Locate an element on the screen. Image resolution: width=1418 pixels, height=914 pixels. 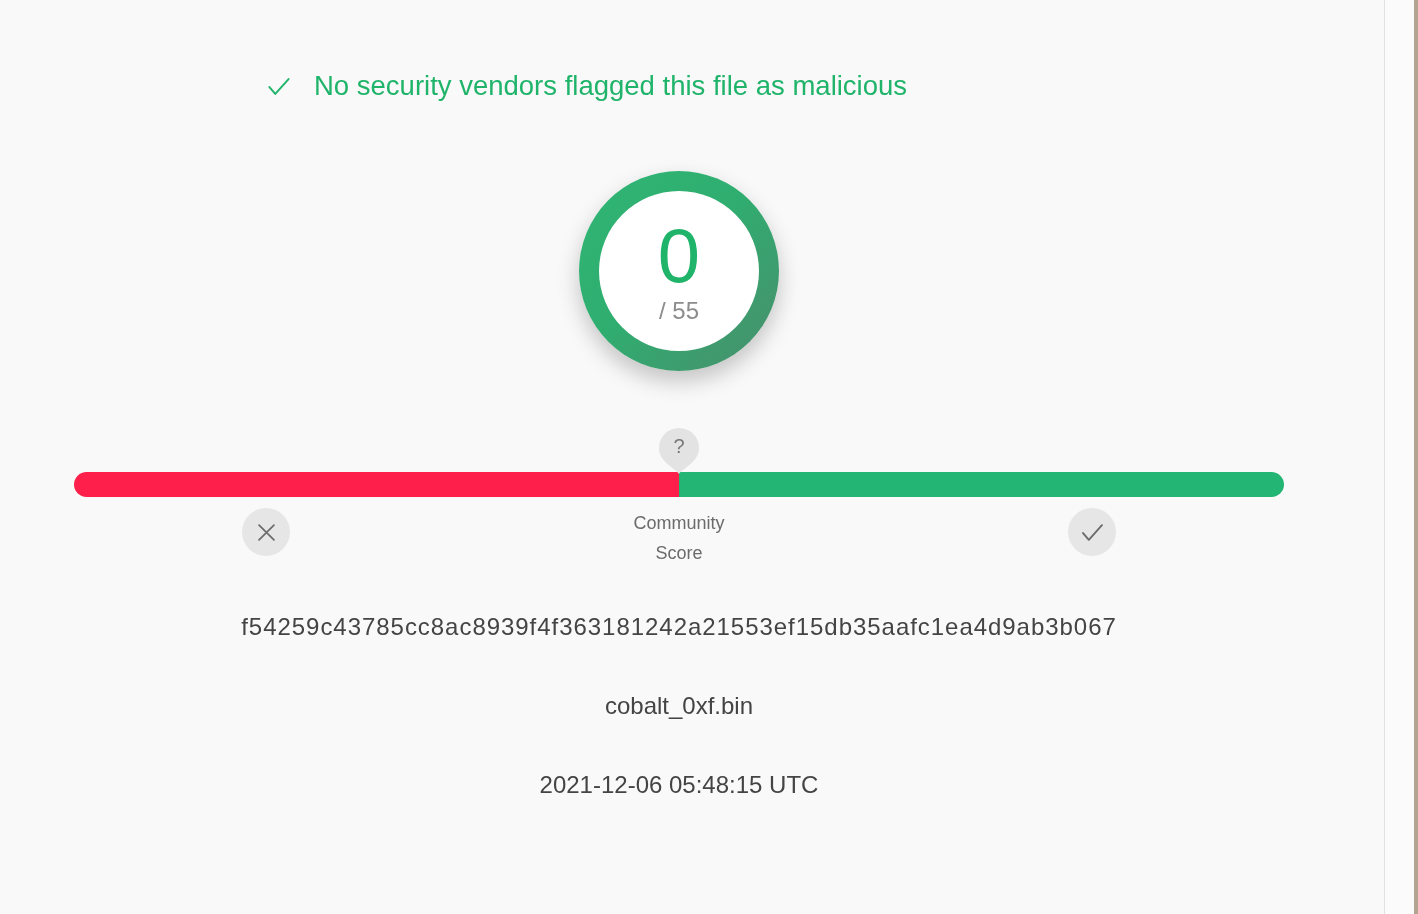
score-marker: ? is located at coordinates (679, 451).